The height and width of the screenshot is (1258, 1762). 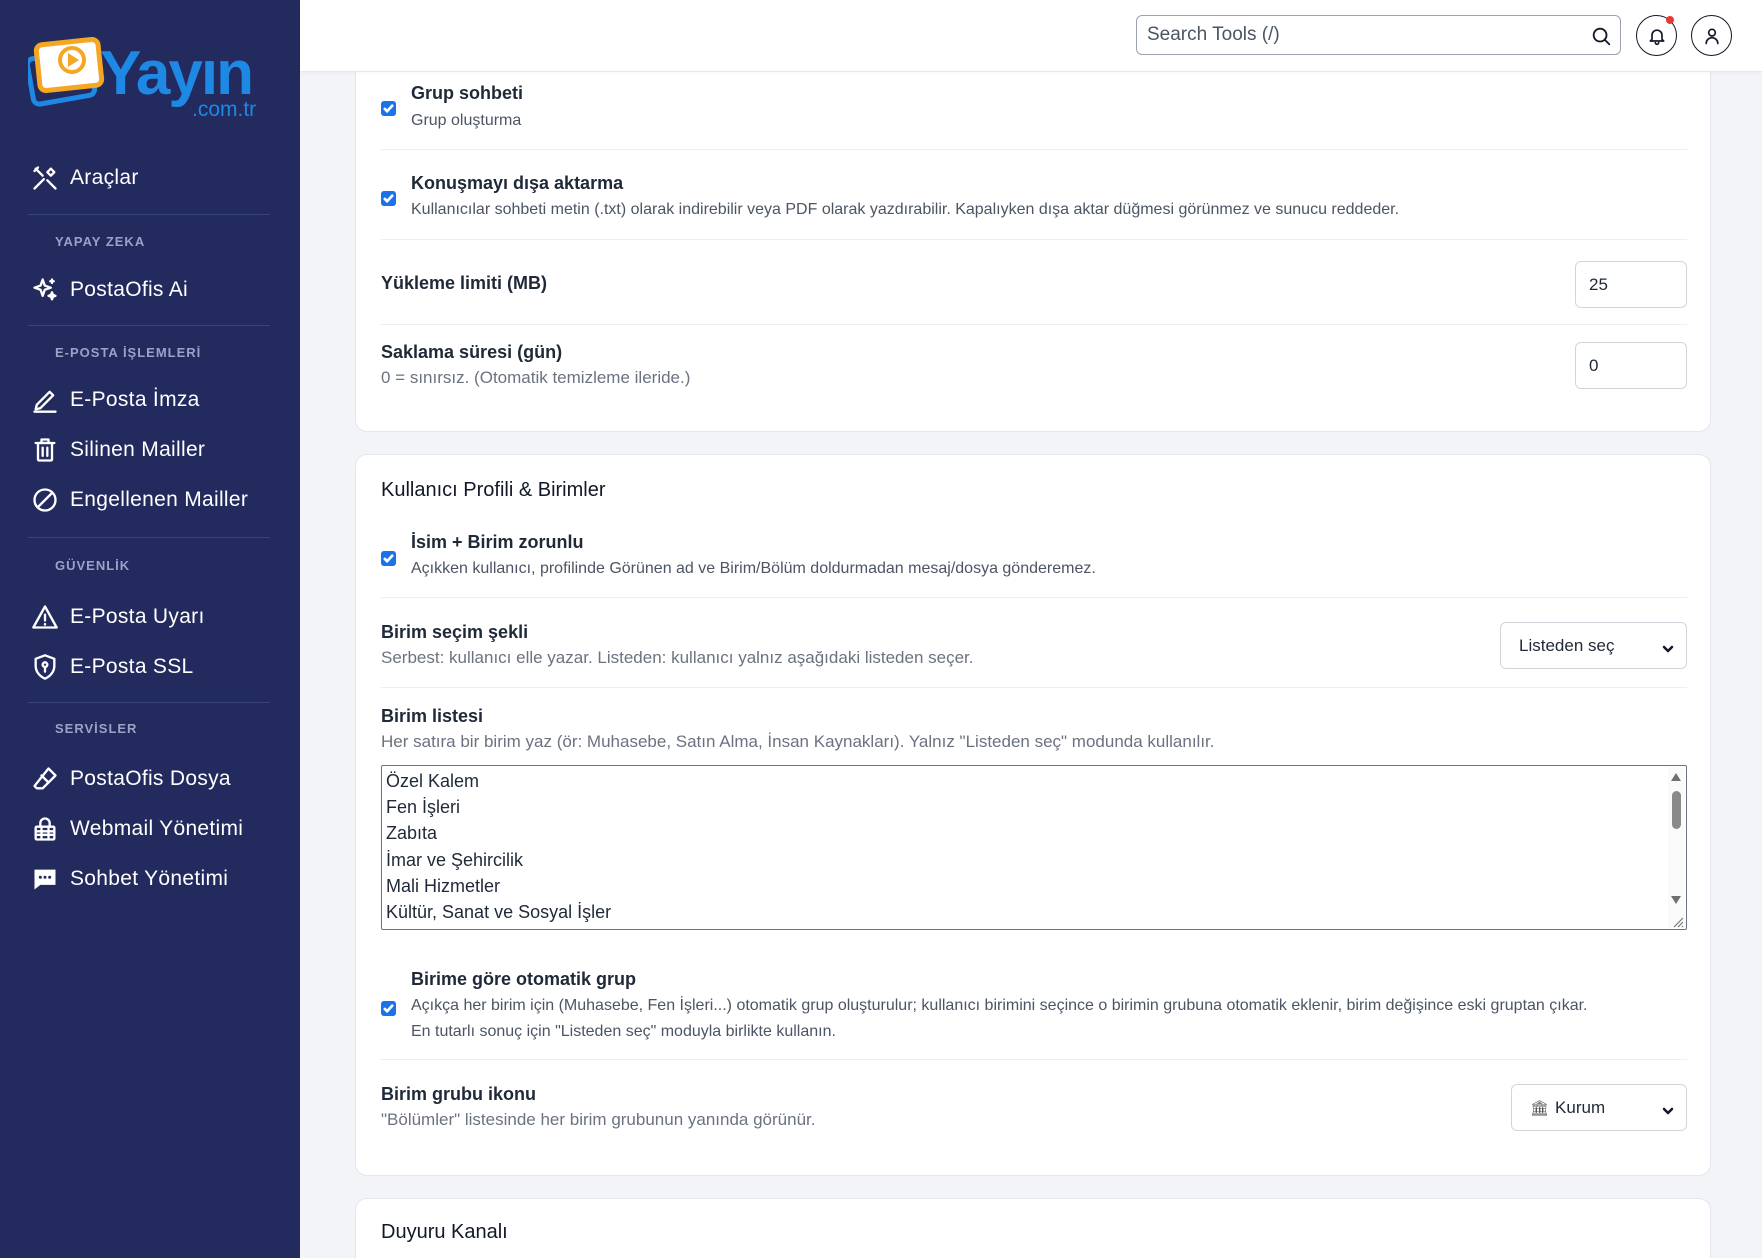 I want to click on user-menu-button, so click(x=1711, y=35).